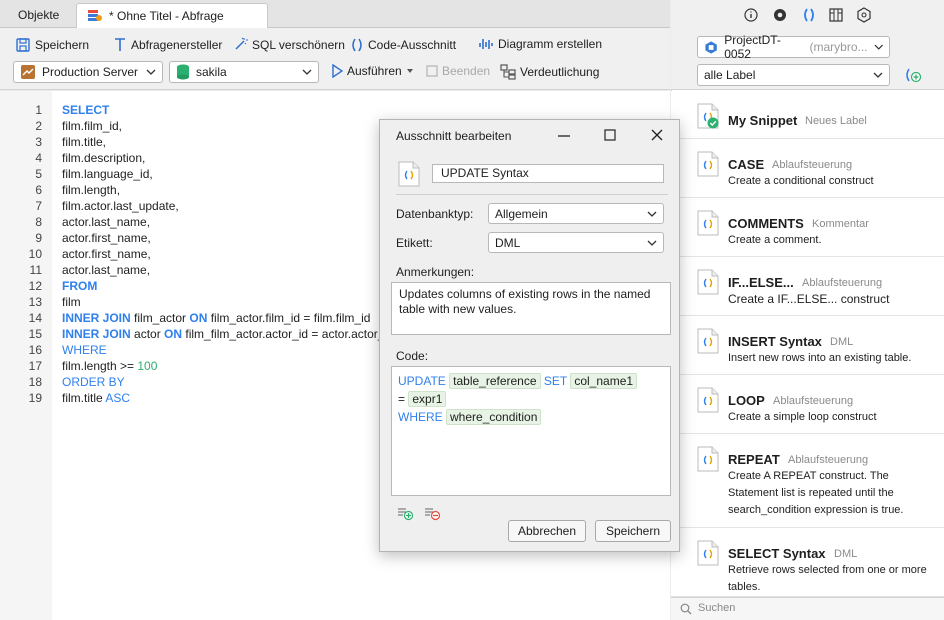 The width and height of the screenshot is (944, 620). What do you see at coordinates (576, 213) in the screenshot?
I see `dbtype-select: Allgemein` at bounding box center [576, 213].